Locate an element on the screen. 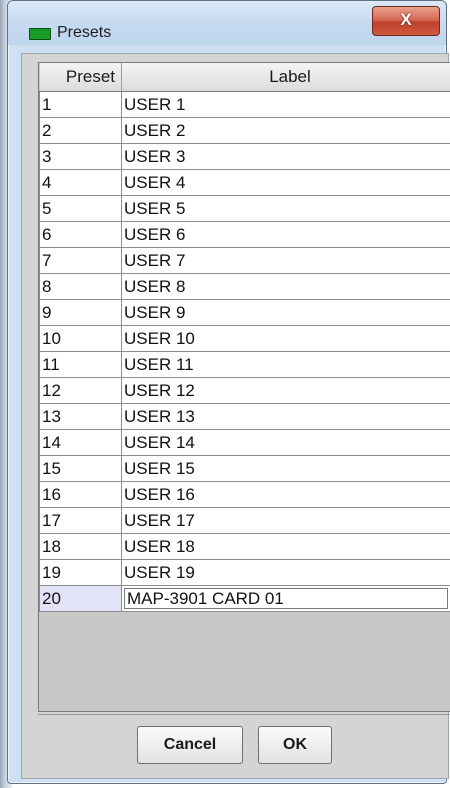  table-row: 10 USER 10 is located at coordinates (244, 338).